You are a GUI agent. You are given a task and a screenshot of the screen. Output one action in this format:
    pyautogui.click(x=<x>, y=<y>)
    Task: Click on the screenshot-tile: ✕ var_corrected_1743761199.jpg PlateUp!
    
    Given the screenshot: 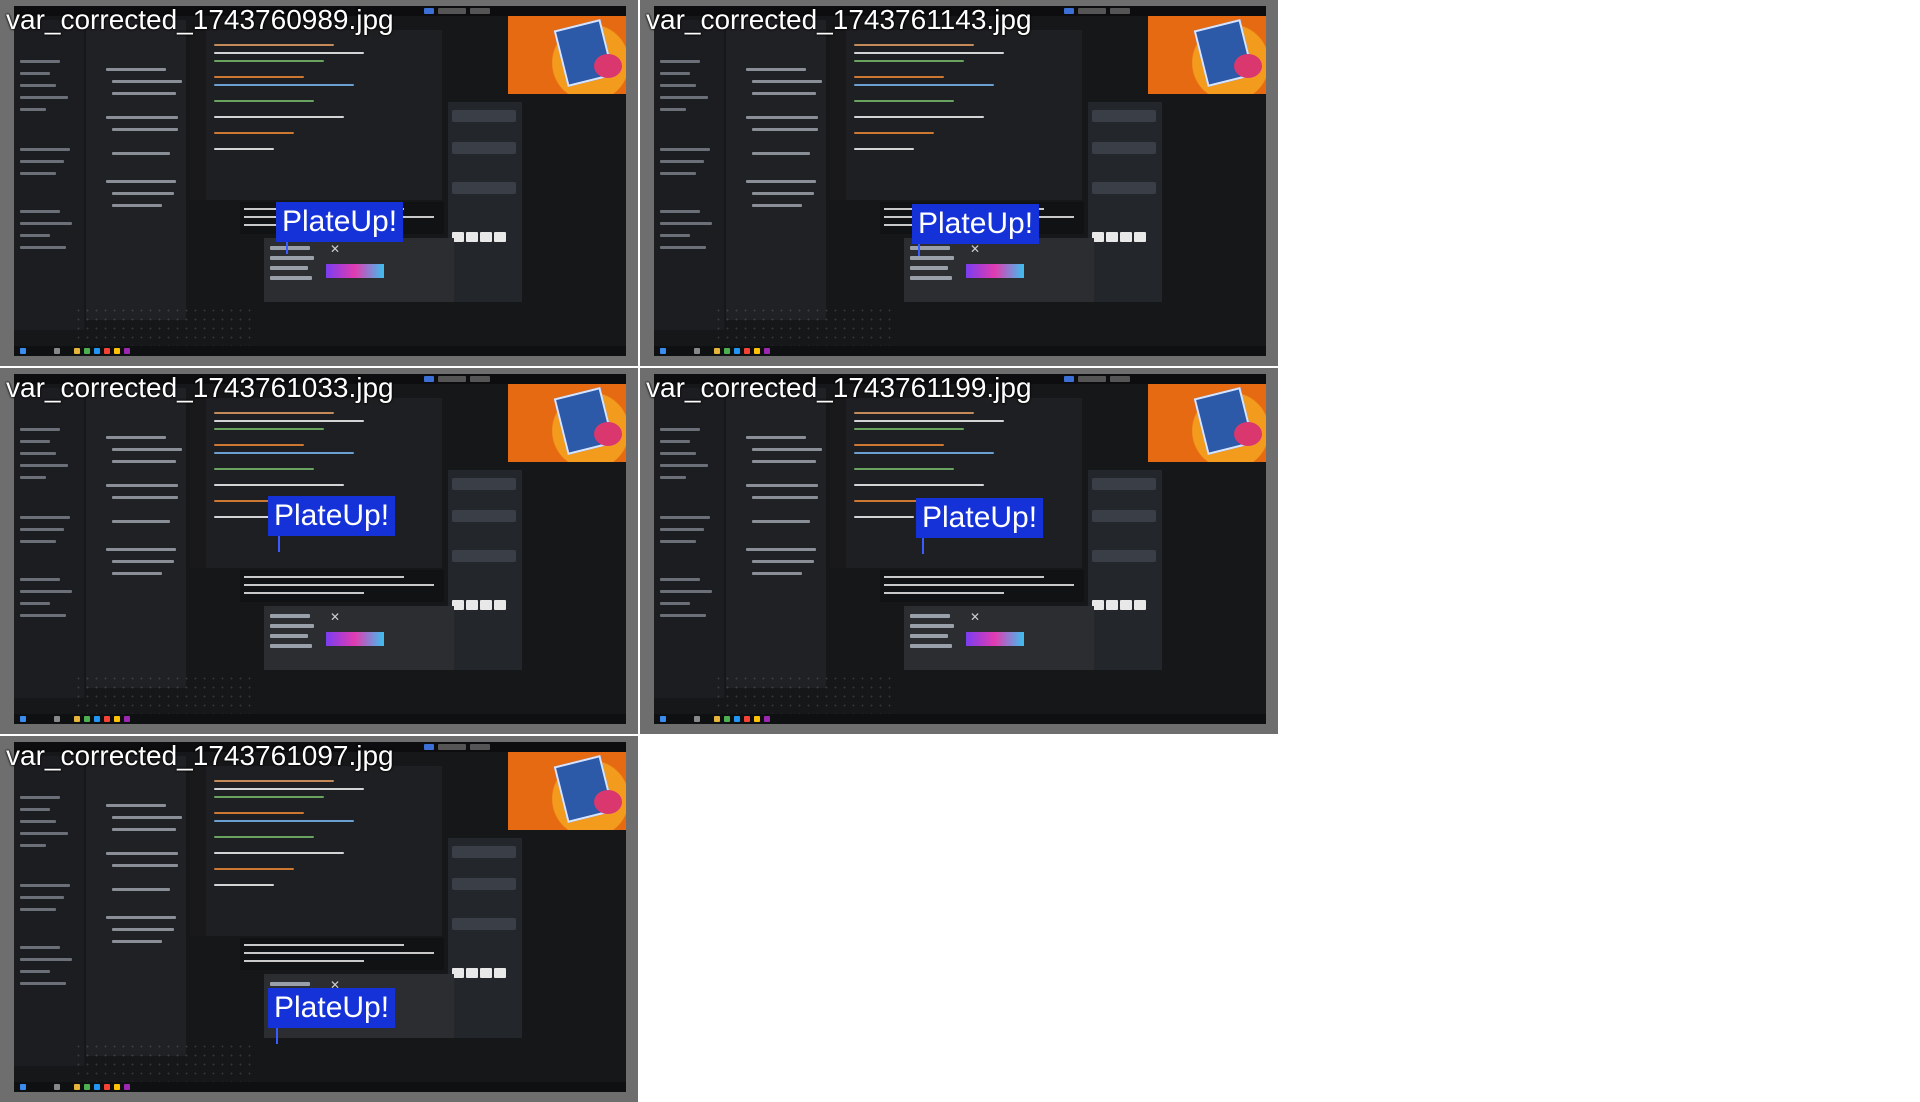 What is the action you would take?
    pyautogui.click(x=959, y=551)
    